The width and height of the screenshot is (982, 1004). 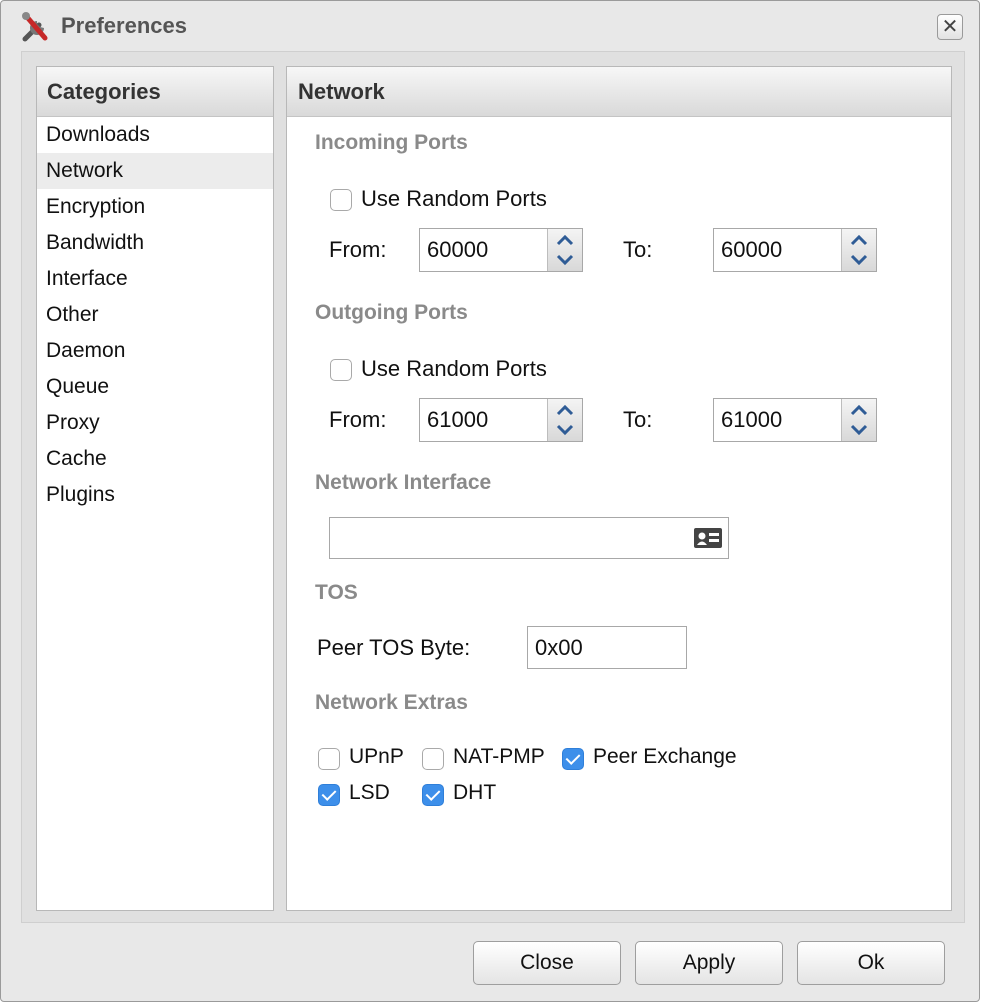 I want to click on outgoing-from-label: From:, so click(x=358, y=419).